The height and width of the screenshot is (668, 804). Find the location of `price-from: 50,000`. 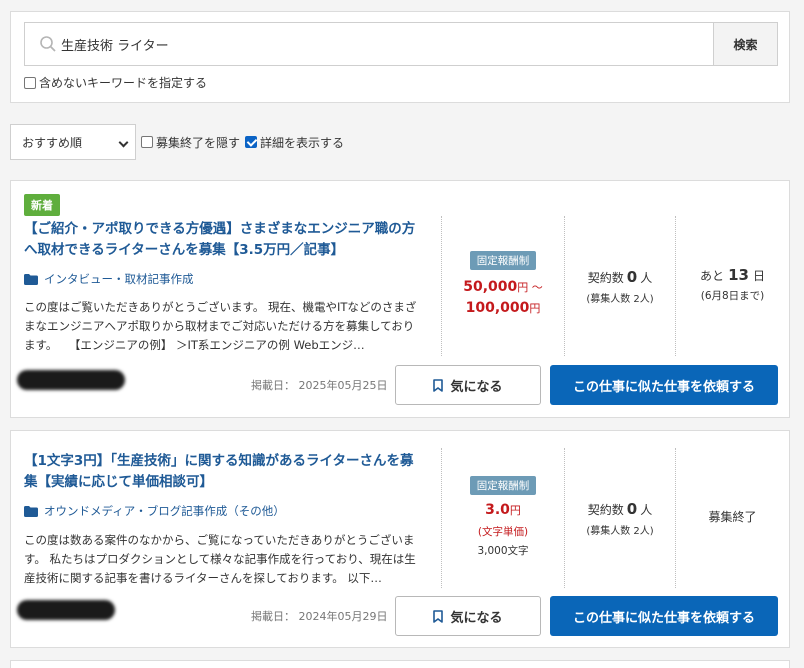

price-from: 50,000 is located at coordinates (490, 287).